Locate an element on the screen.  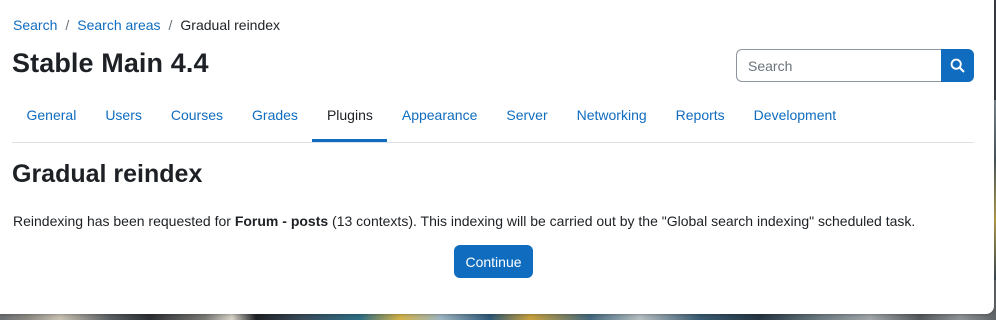
continue-button: Continue is located at coordinates (493, 261).